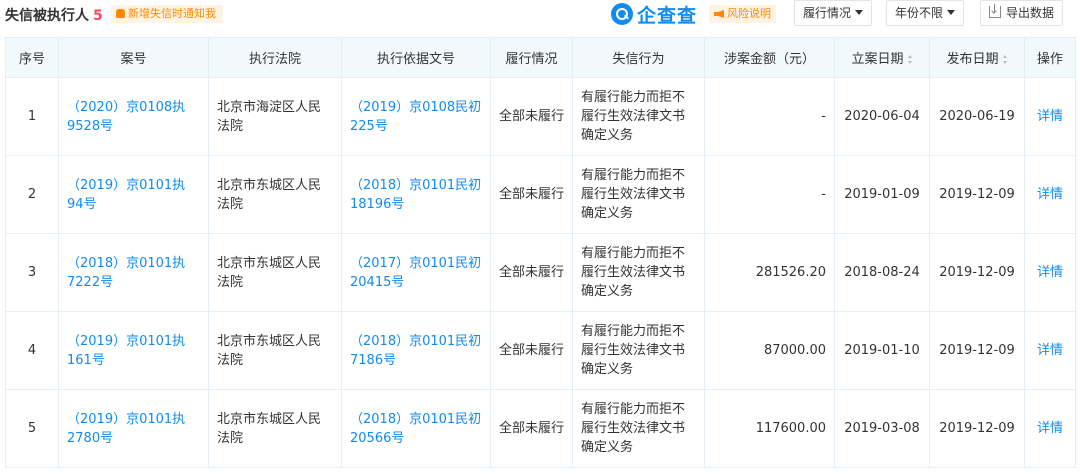  I want to click on filed-date-cell: 2019-01-09, so click(882, 194).